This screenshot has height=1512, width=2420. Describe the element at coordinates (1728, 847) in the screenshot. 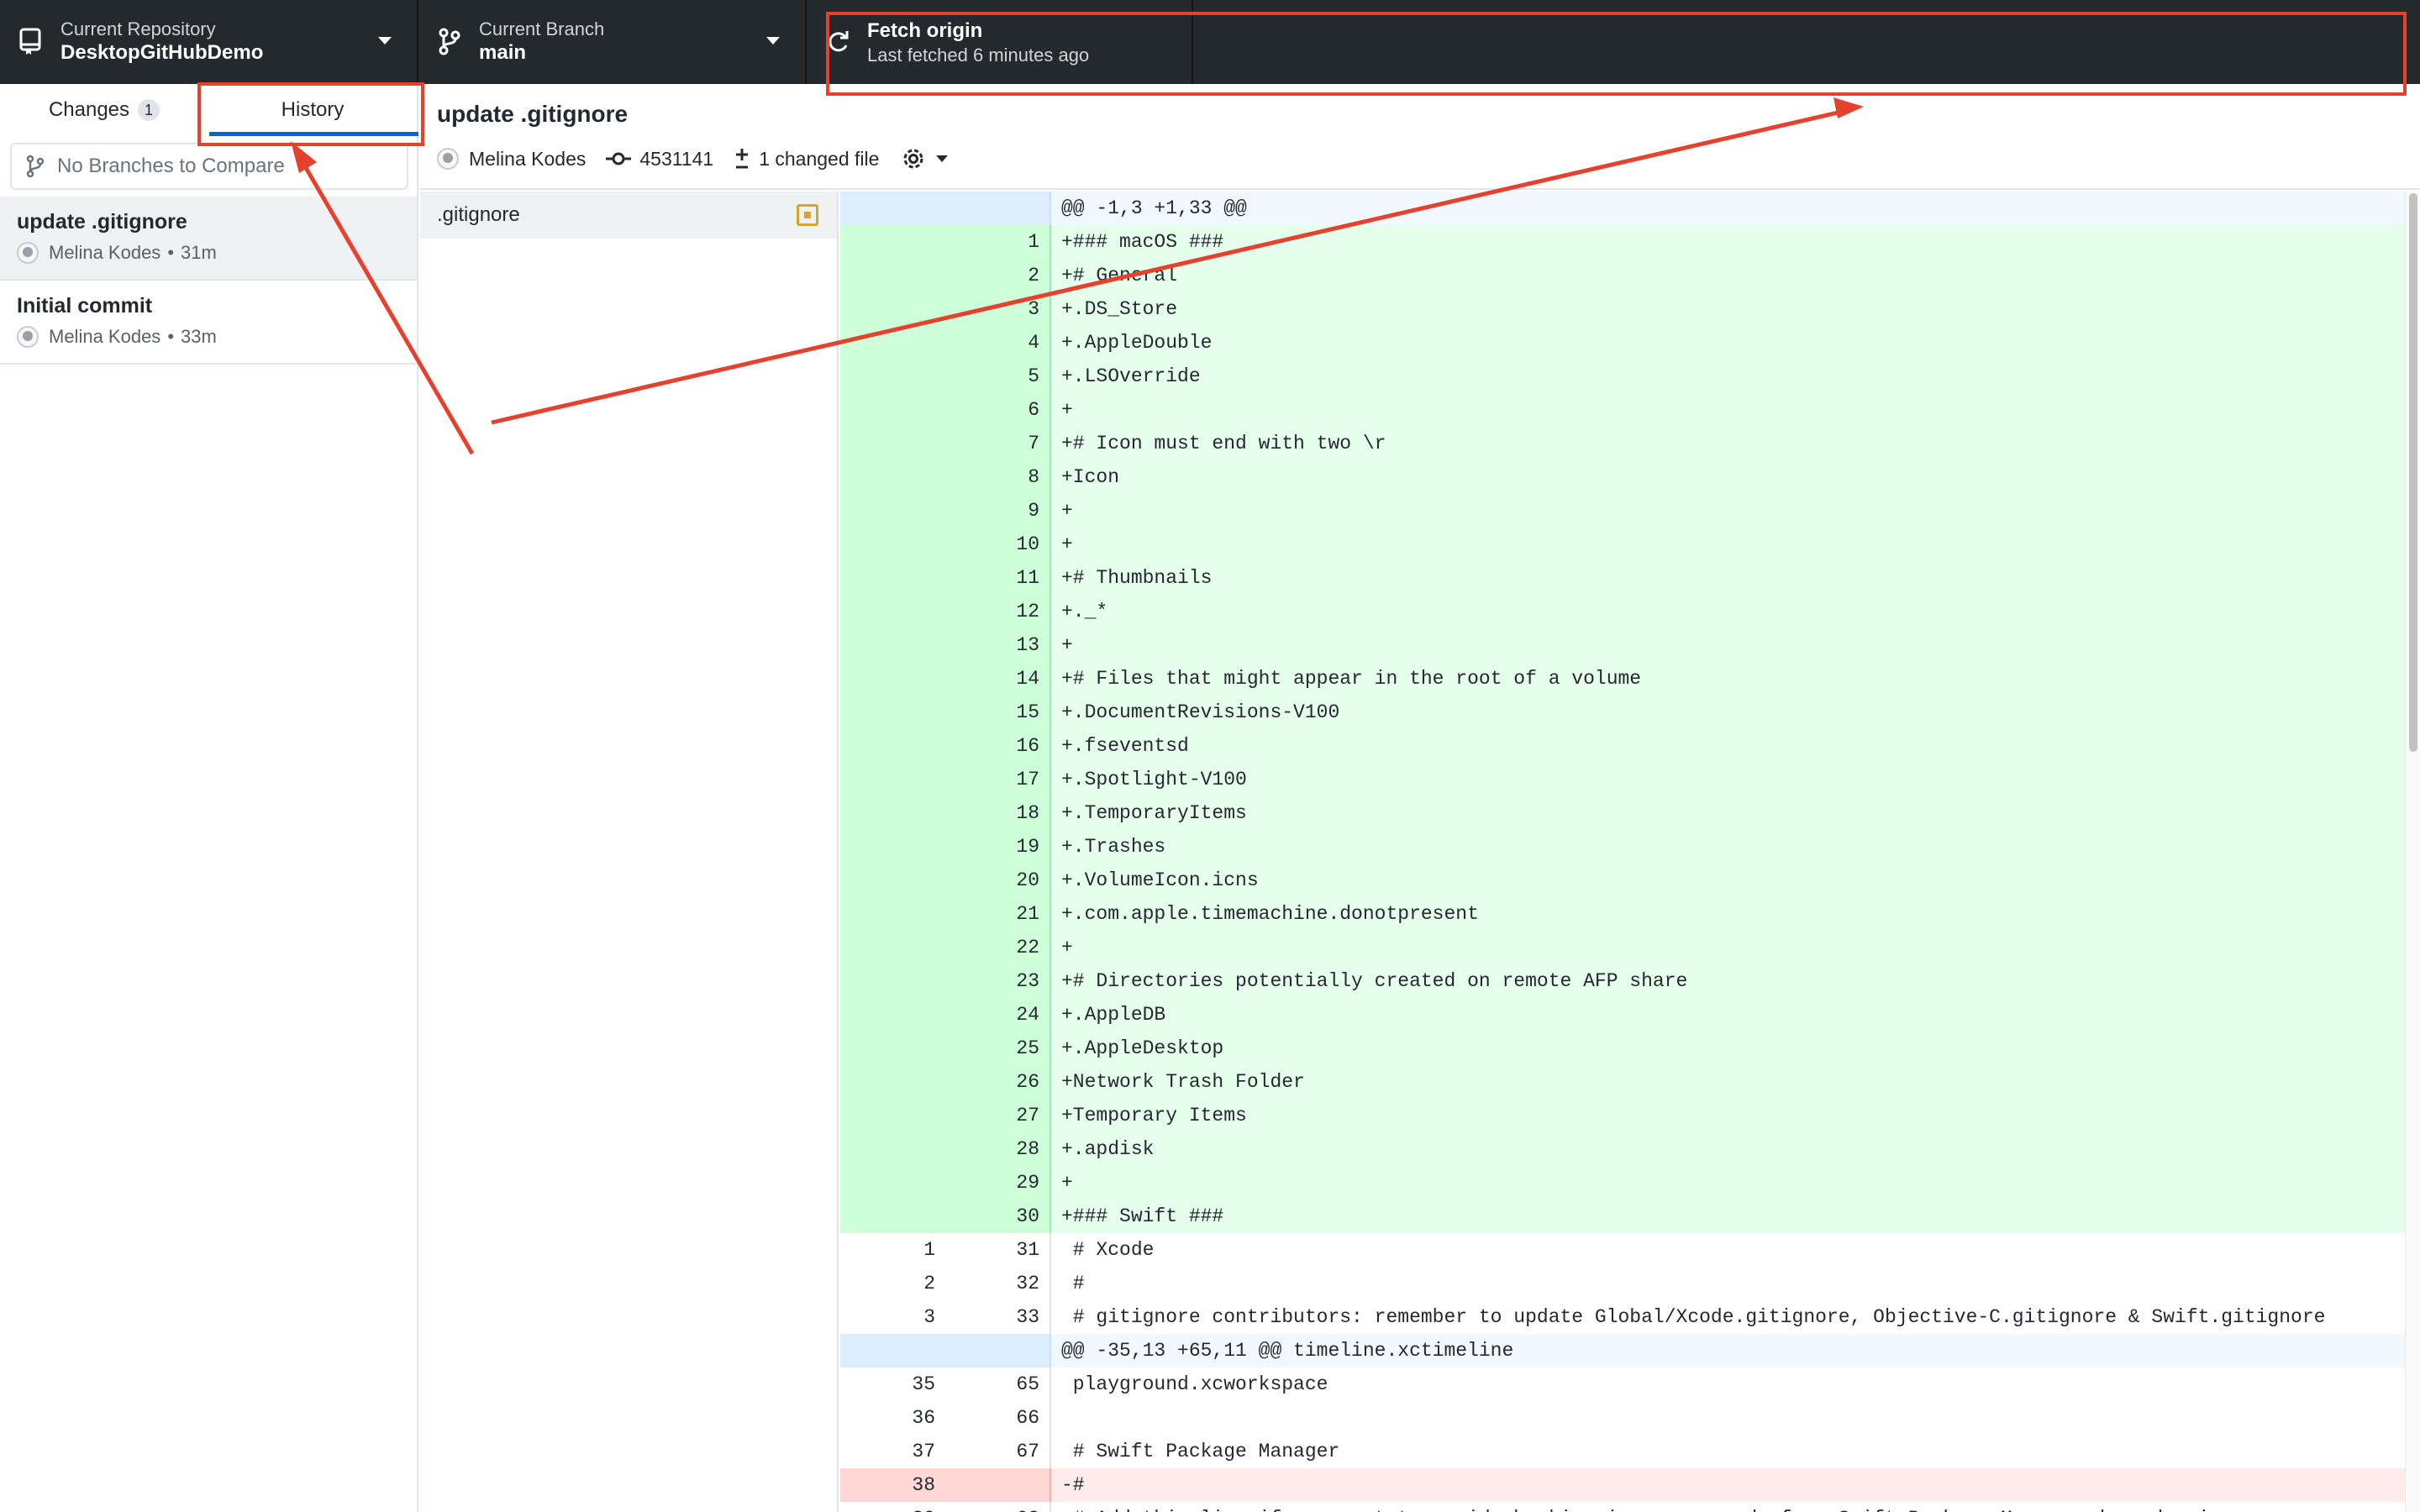

I see `diff-code: +.Trashes` at that location.